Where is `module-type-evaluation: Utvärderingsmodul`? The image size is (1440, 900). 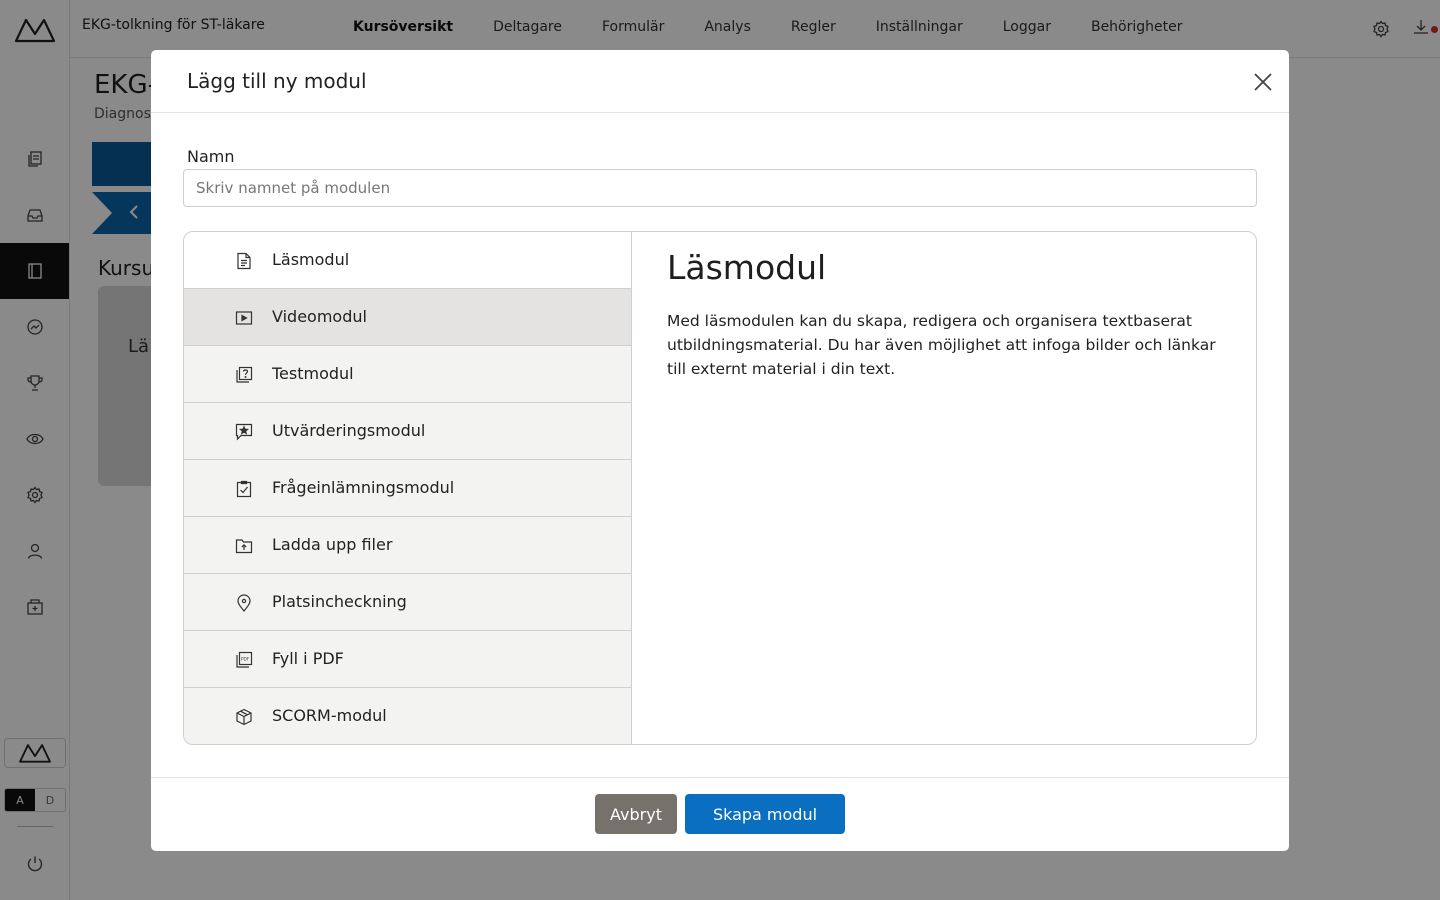
module-type-evaluation: Utvärderingsmodul is located at coordinates (407, 431).